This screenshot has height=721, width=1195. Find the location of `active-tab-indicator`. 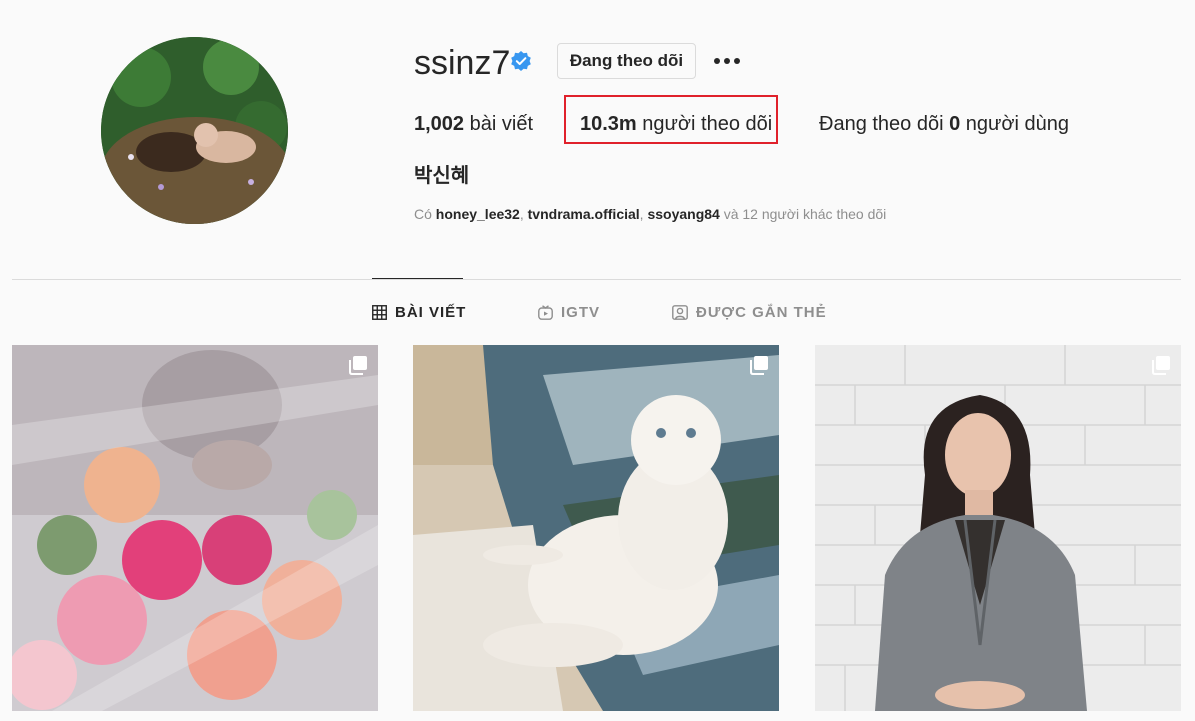

active-tab-indicator is located at coordinates (417, 278).